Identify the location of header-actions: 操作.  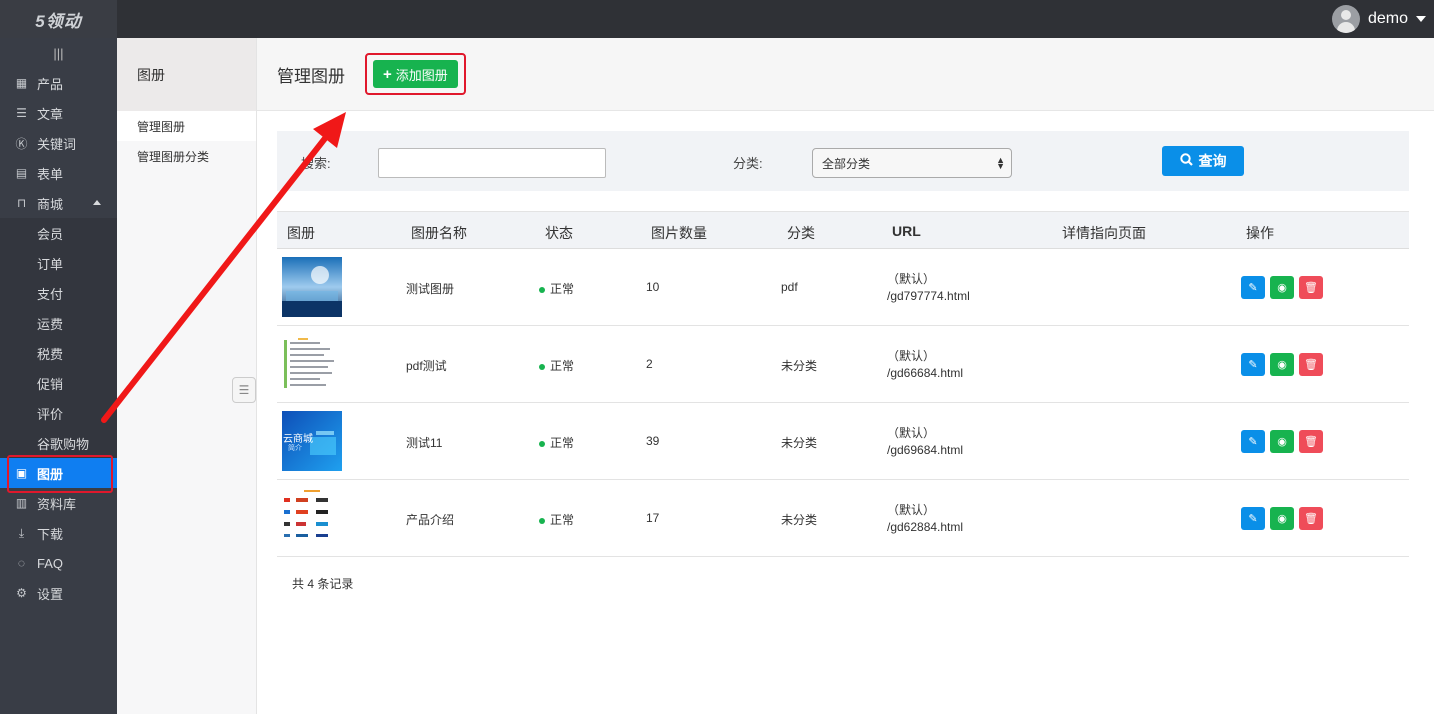
(1260, 233).